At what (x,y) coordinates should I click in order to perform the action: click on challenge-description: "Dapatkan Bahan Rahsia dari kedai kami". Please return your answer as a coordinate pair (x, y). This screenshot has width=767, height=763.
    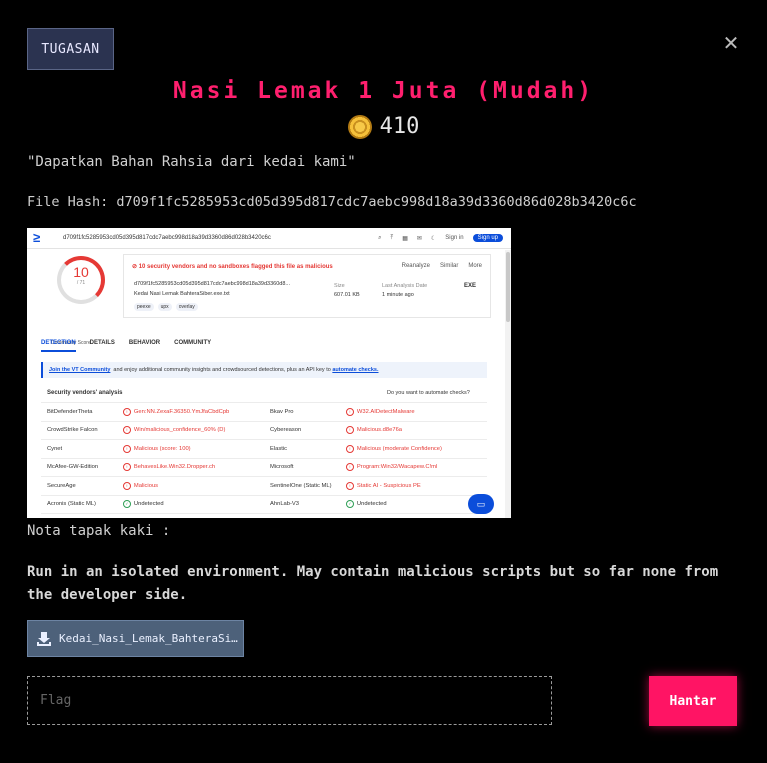
    Looking at the image, I should click on (191, 162).